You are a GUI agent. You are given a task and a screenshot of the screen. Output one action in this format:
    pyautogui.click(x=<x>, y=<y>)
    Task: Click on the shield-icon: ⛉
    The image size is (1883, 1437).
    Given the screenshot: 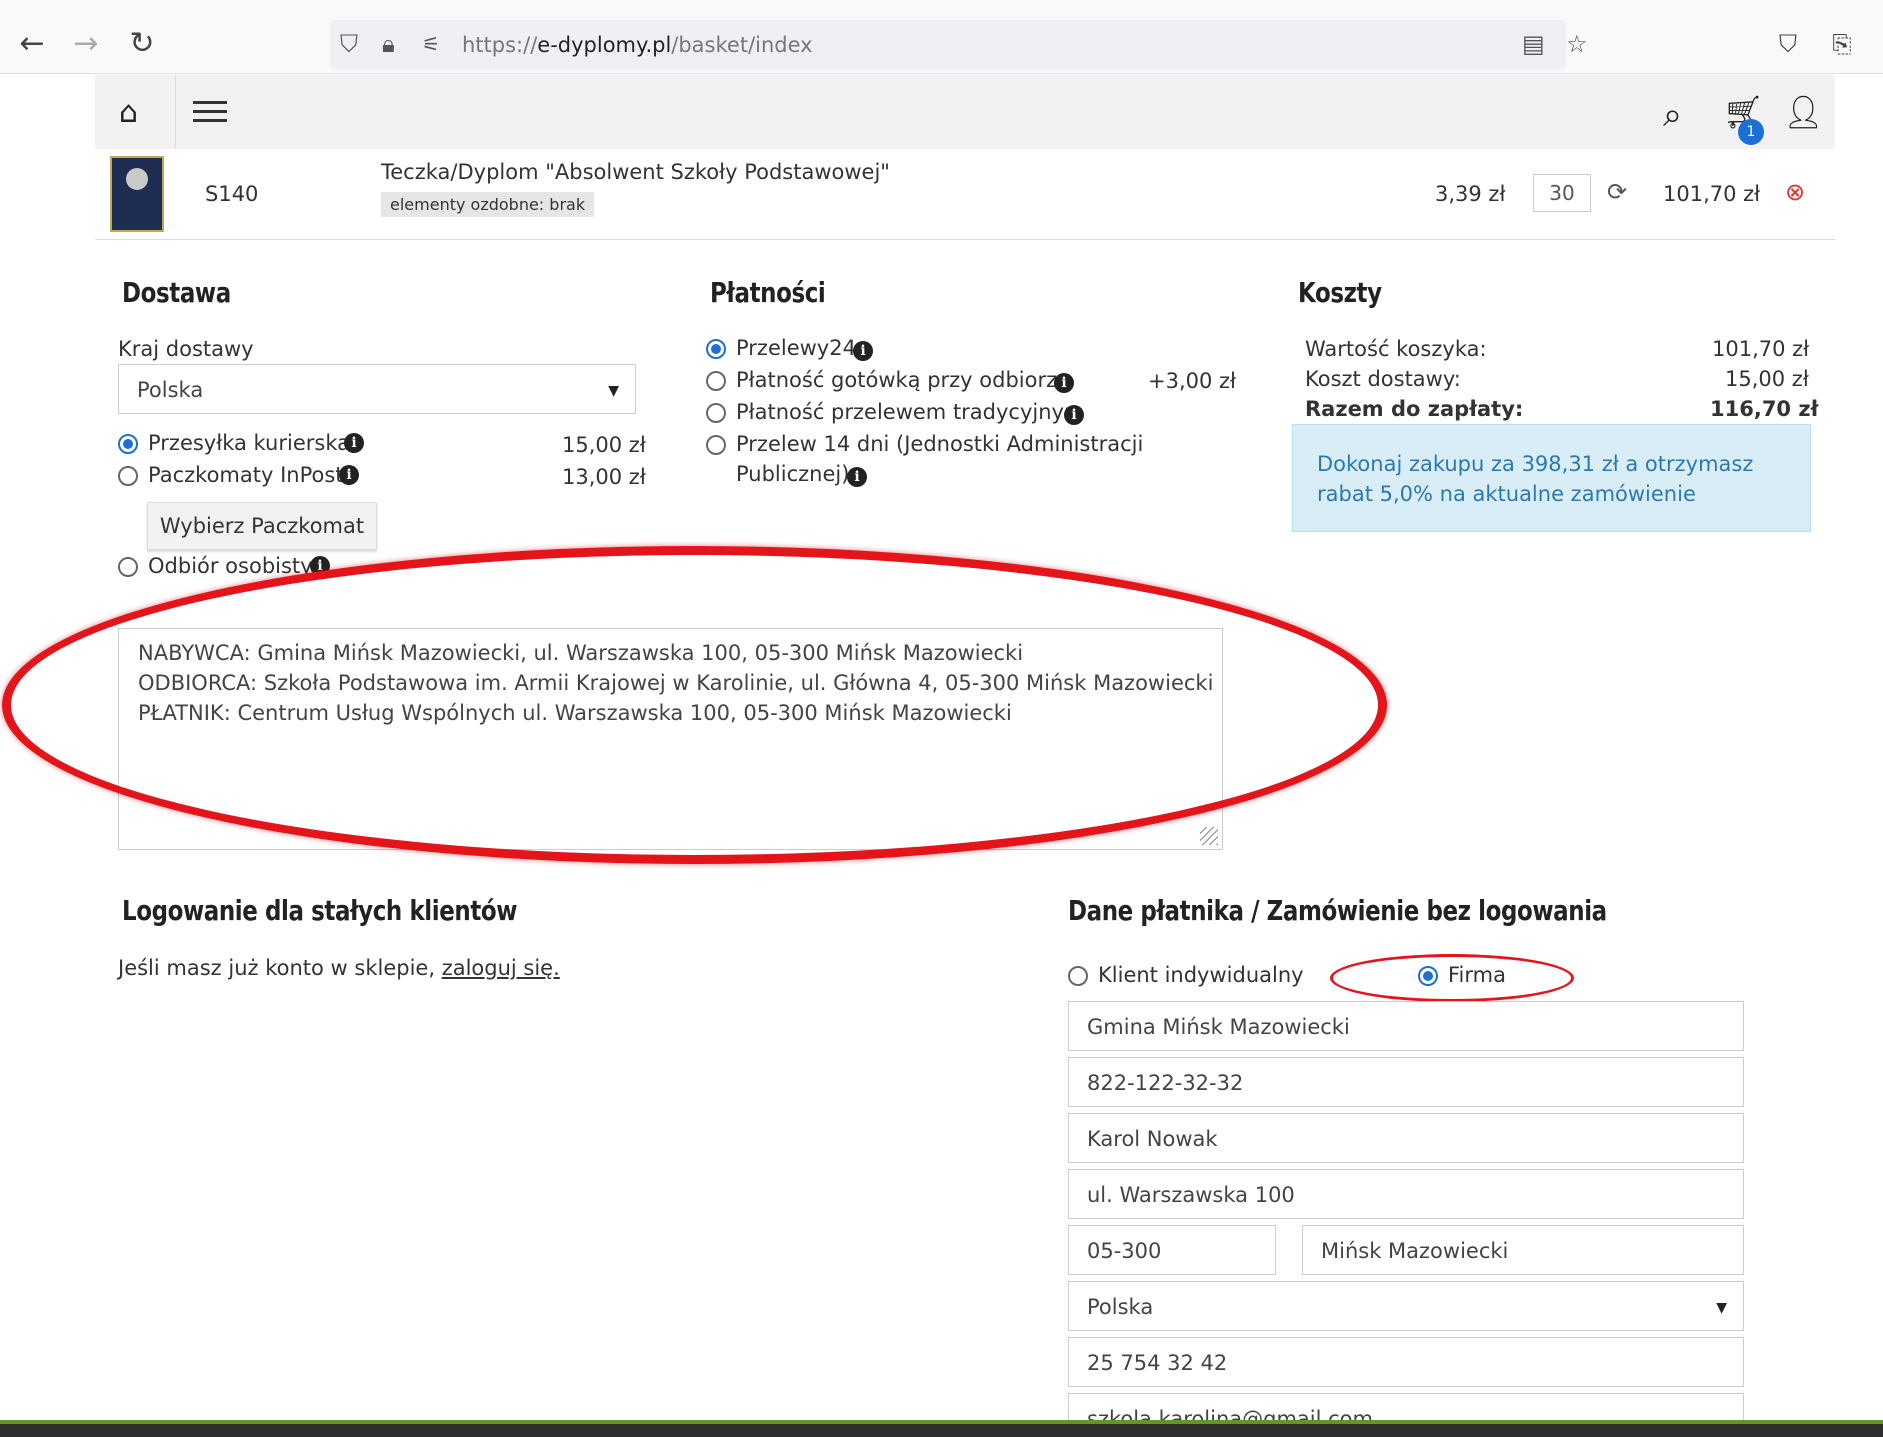 What is the action you would take?
    pyautogui.click(x=349, y=44)
    